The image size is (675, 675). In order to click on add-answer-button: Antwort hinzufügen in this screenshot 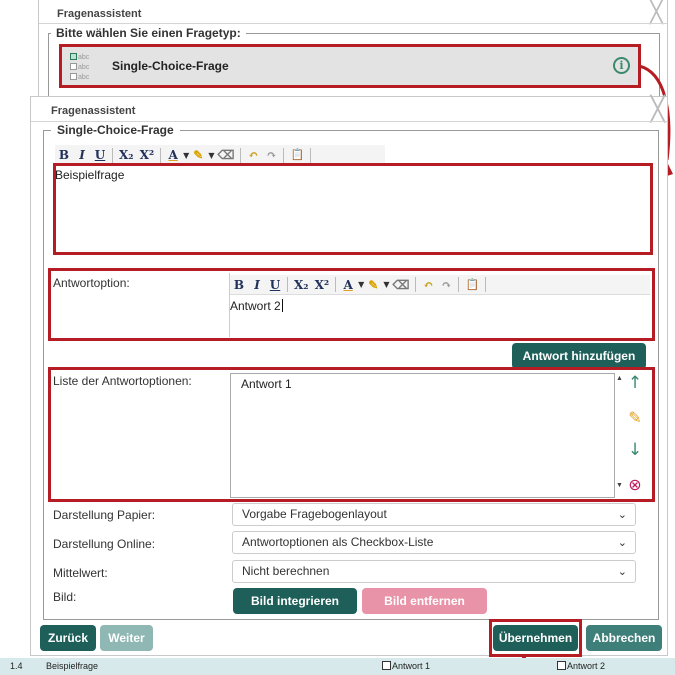, I will do `click(579, 356)`.